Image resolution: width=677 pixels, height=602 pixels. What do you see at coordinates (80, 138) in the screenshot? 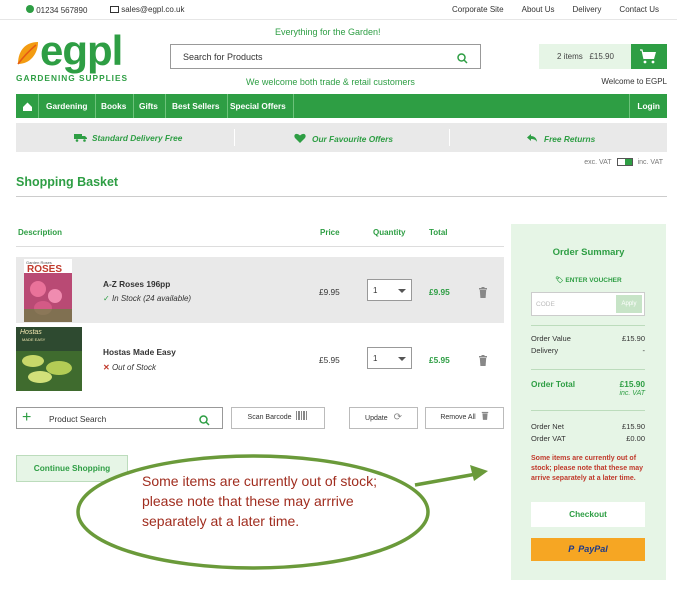
I see `truck-icon` at bounding box center [80, 138].